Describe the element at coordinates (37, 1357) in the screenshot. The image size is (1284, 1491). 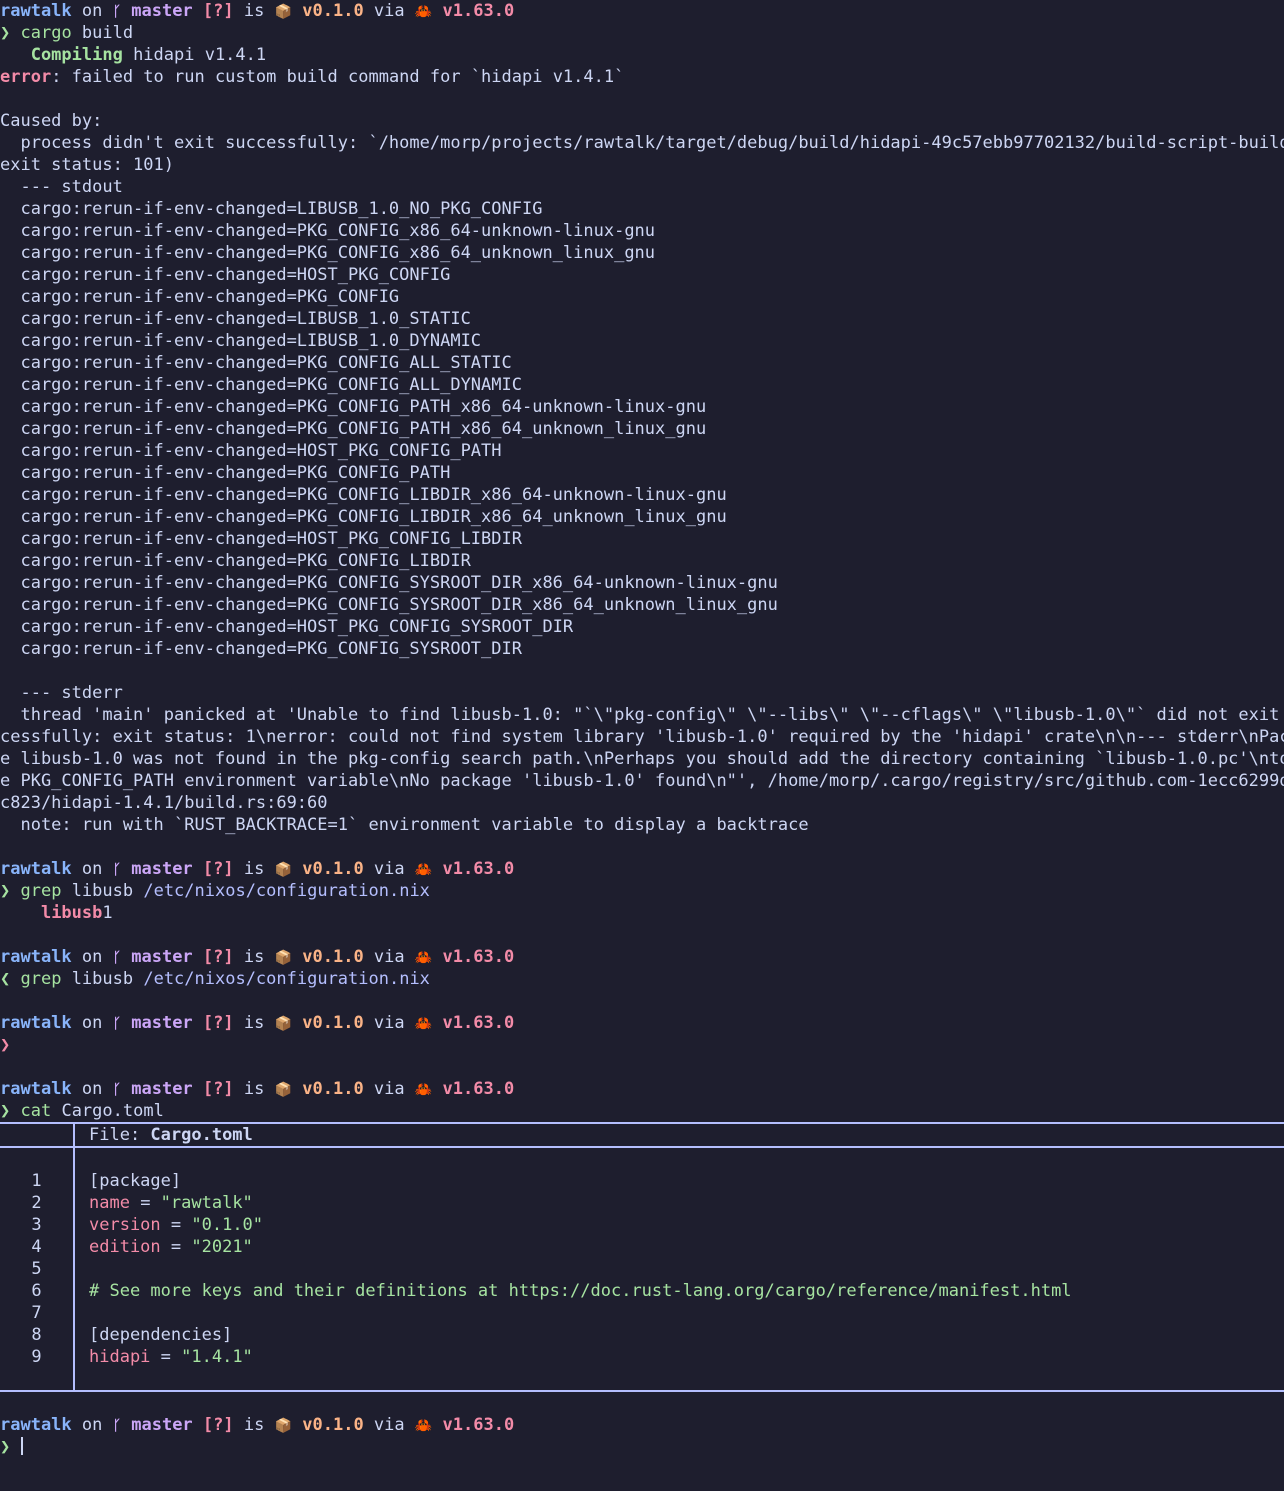
I see `line-number: 9` at that location.